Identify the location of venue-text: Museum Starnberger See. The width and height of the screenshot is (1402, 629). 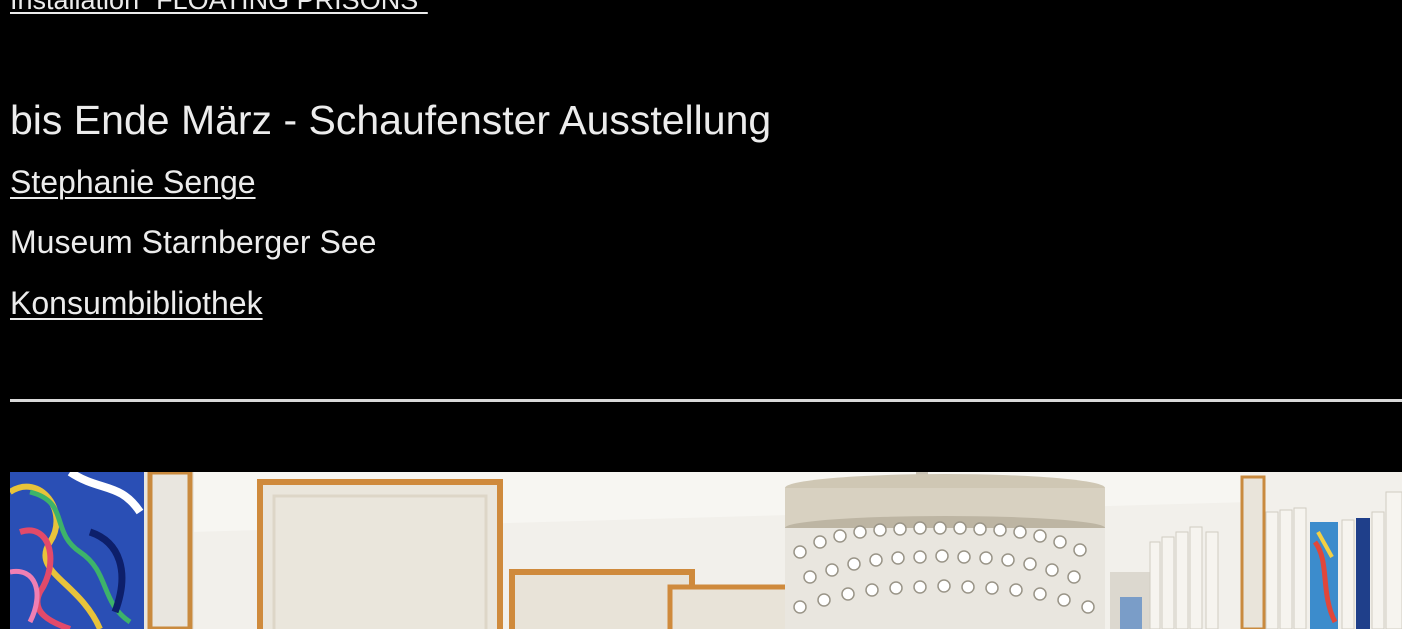
(193, 242).